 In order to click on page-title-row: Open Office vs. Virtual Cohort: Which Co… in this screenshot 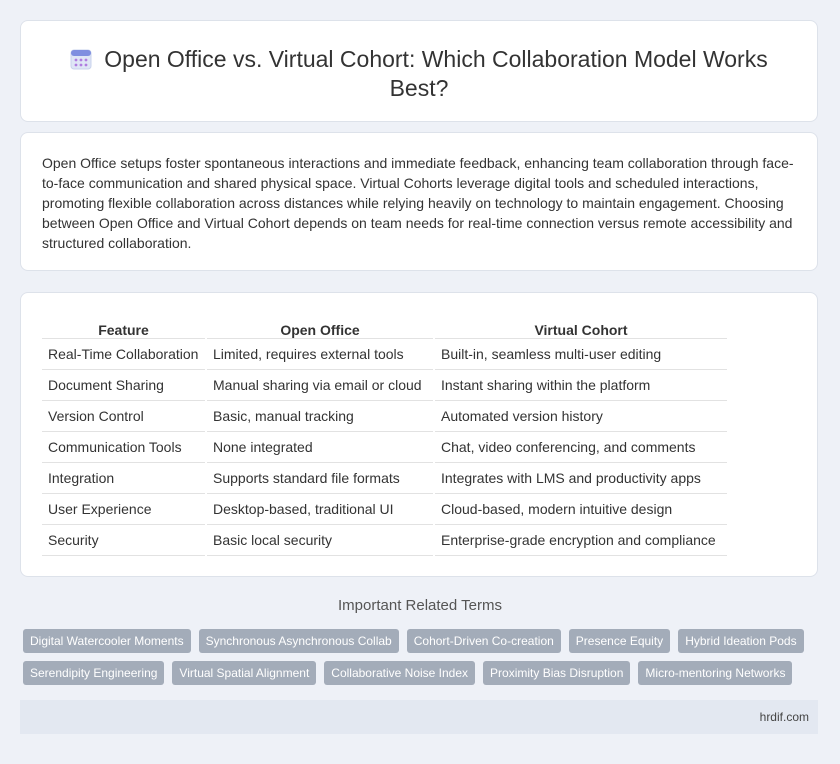, I will do `click(419, 74)`.